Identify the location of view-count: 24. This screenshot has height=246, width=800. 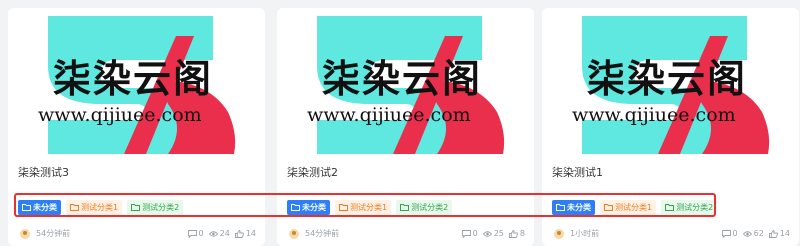
(219, 234).